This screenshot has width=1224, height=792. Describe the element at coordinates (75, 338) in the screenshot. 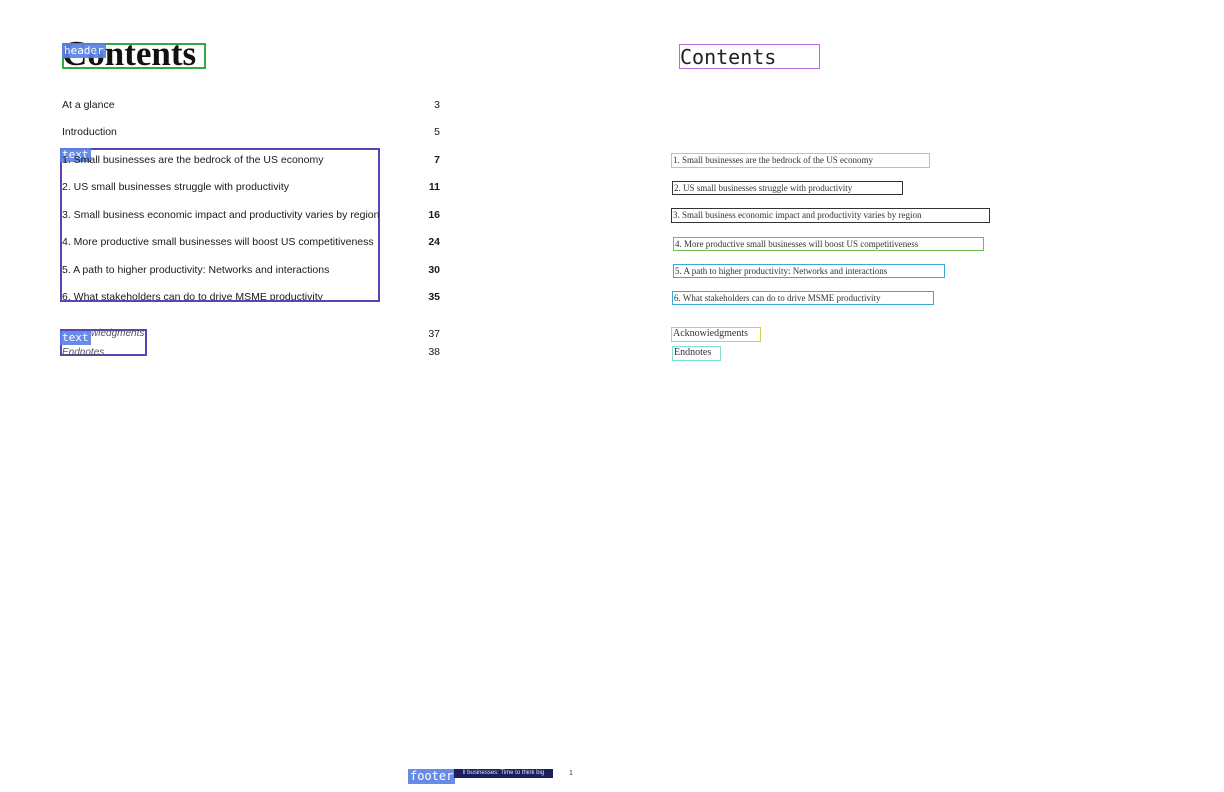

I see `text-region-tag: text` at that location.